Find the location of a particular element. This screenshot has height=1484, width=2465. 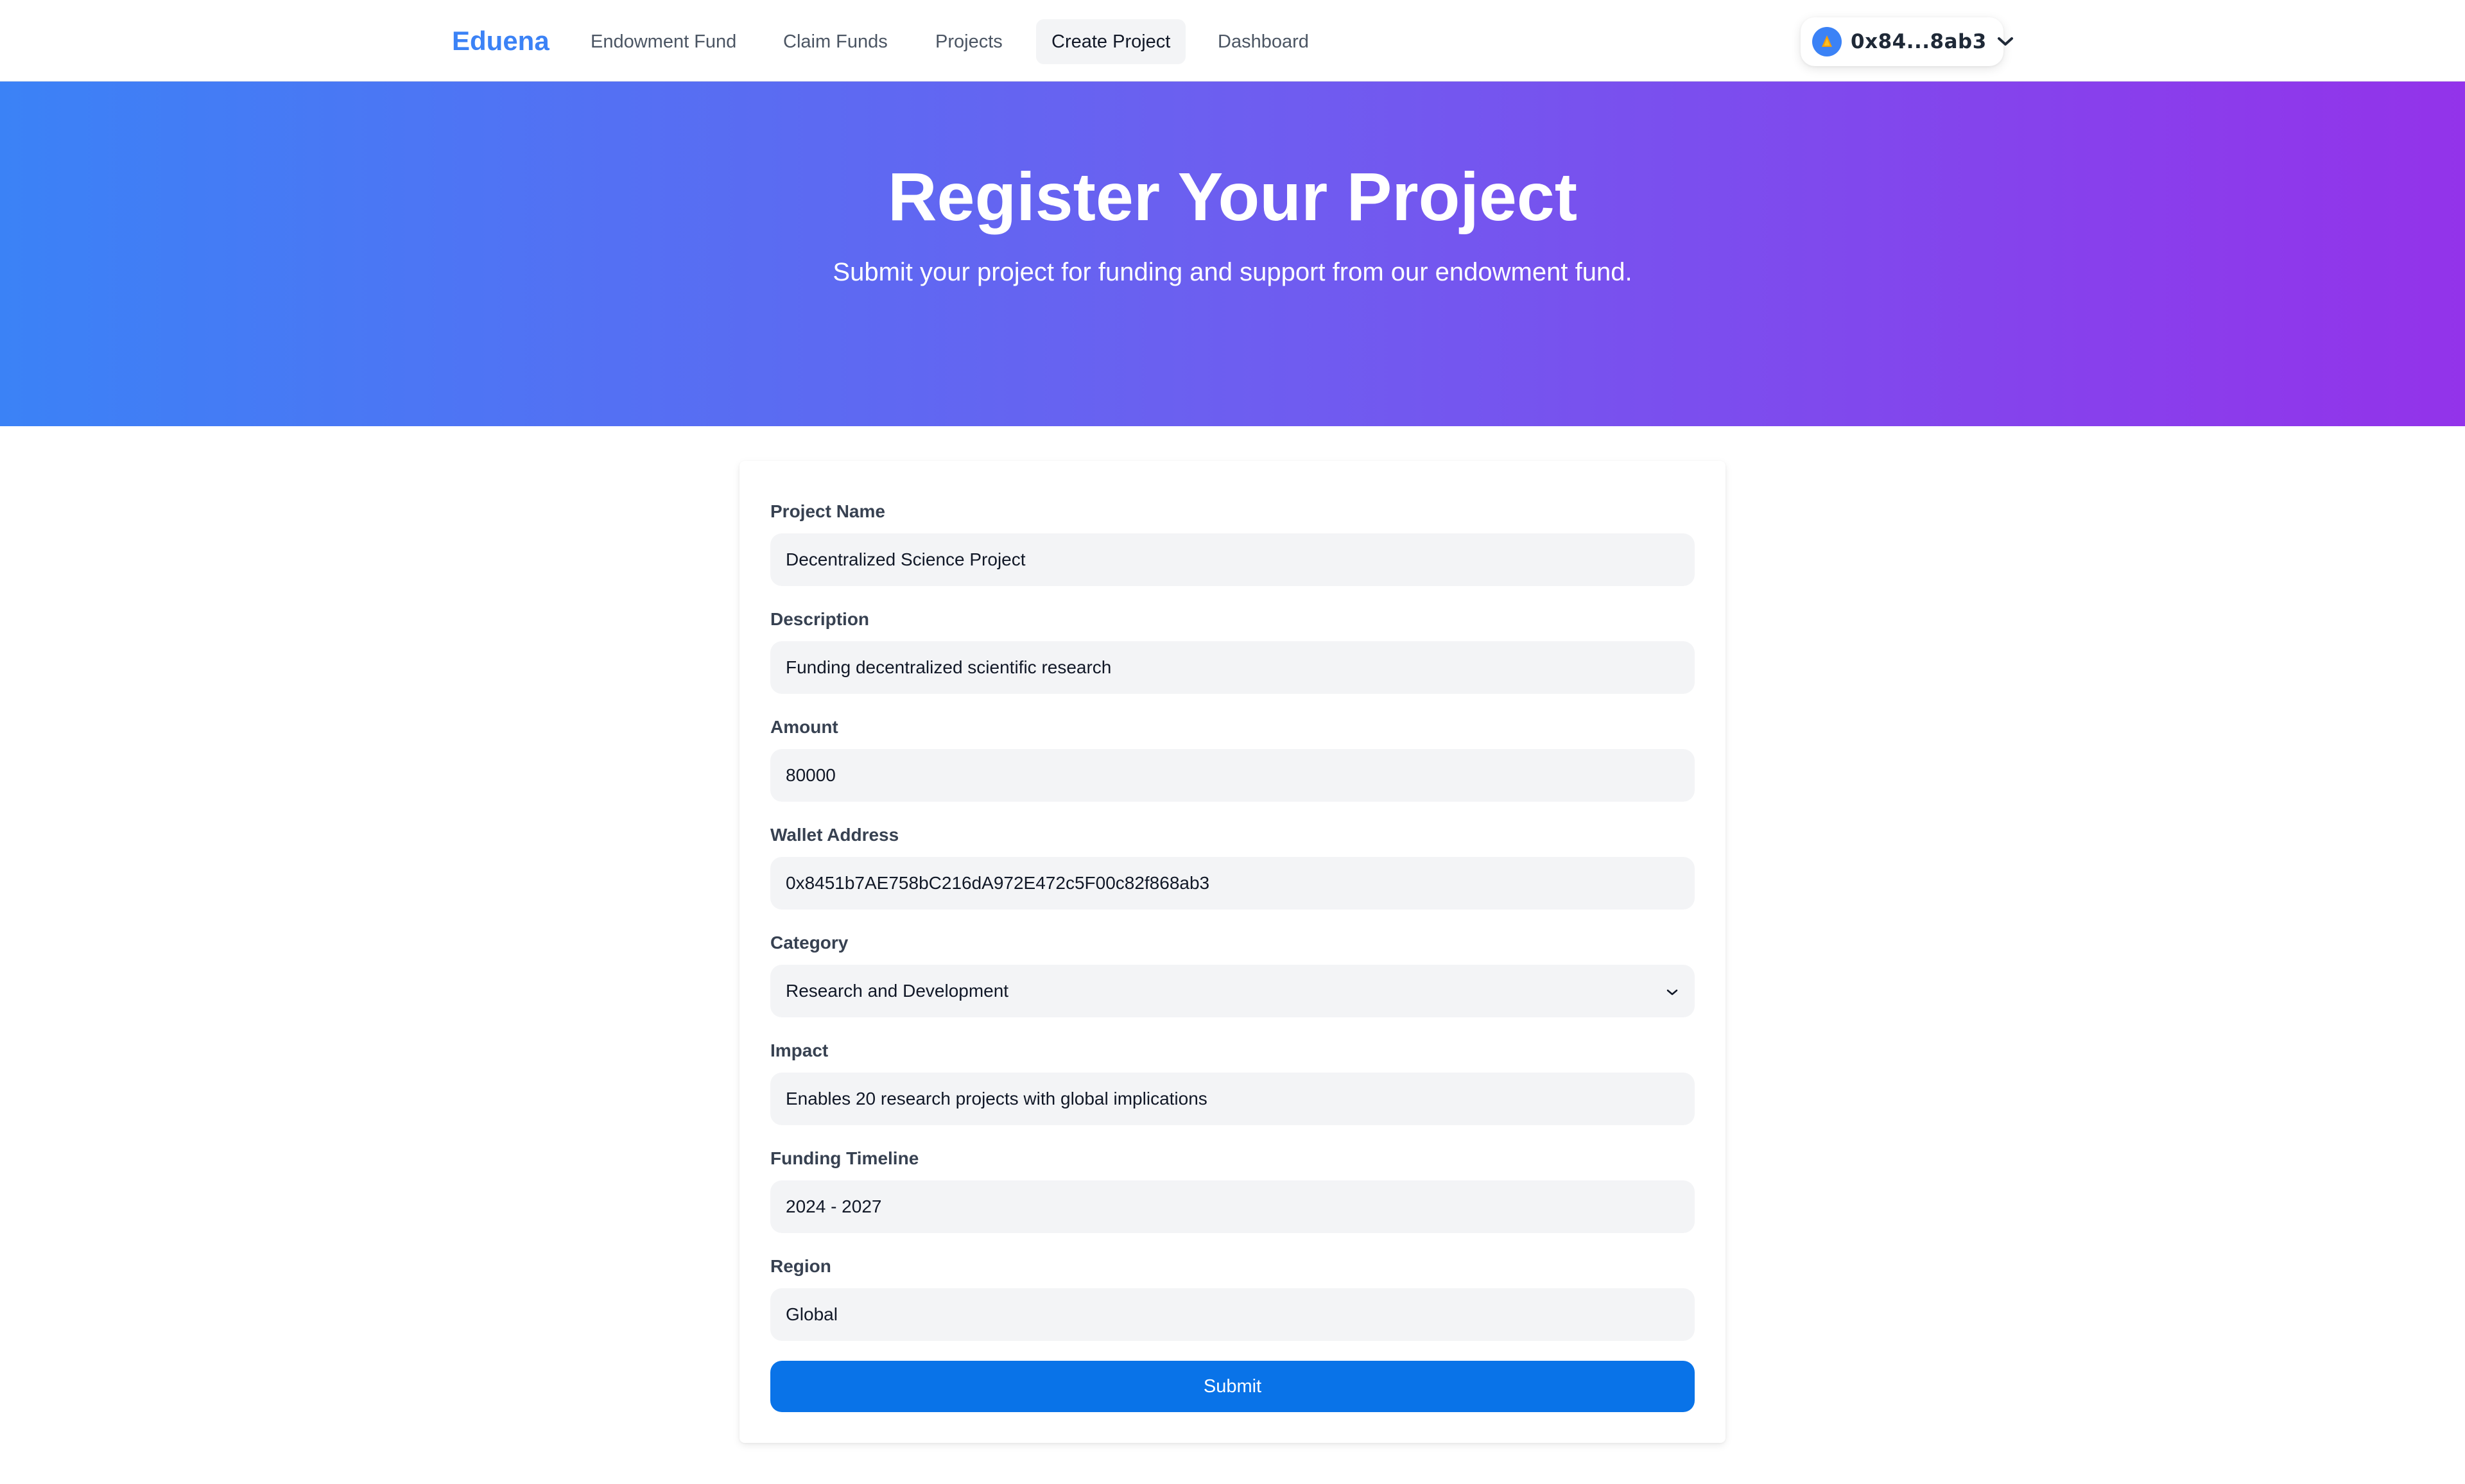

category-label: Category is located at coordinates (810, 943).